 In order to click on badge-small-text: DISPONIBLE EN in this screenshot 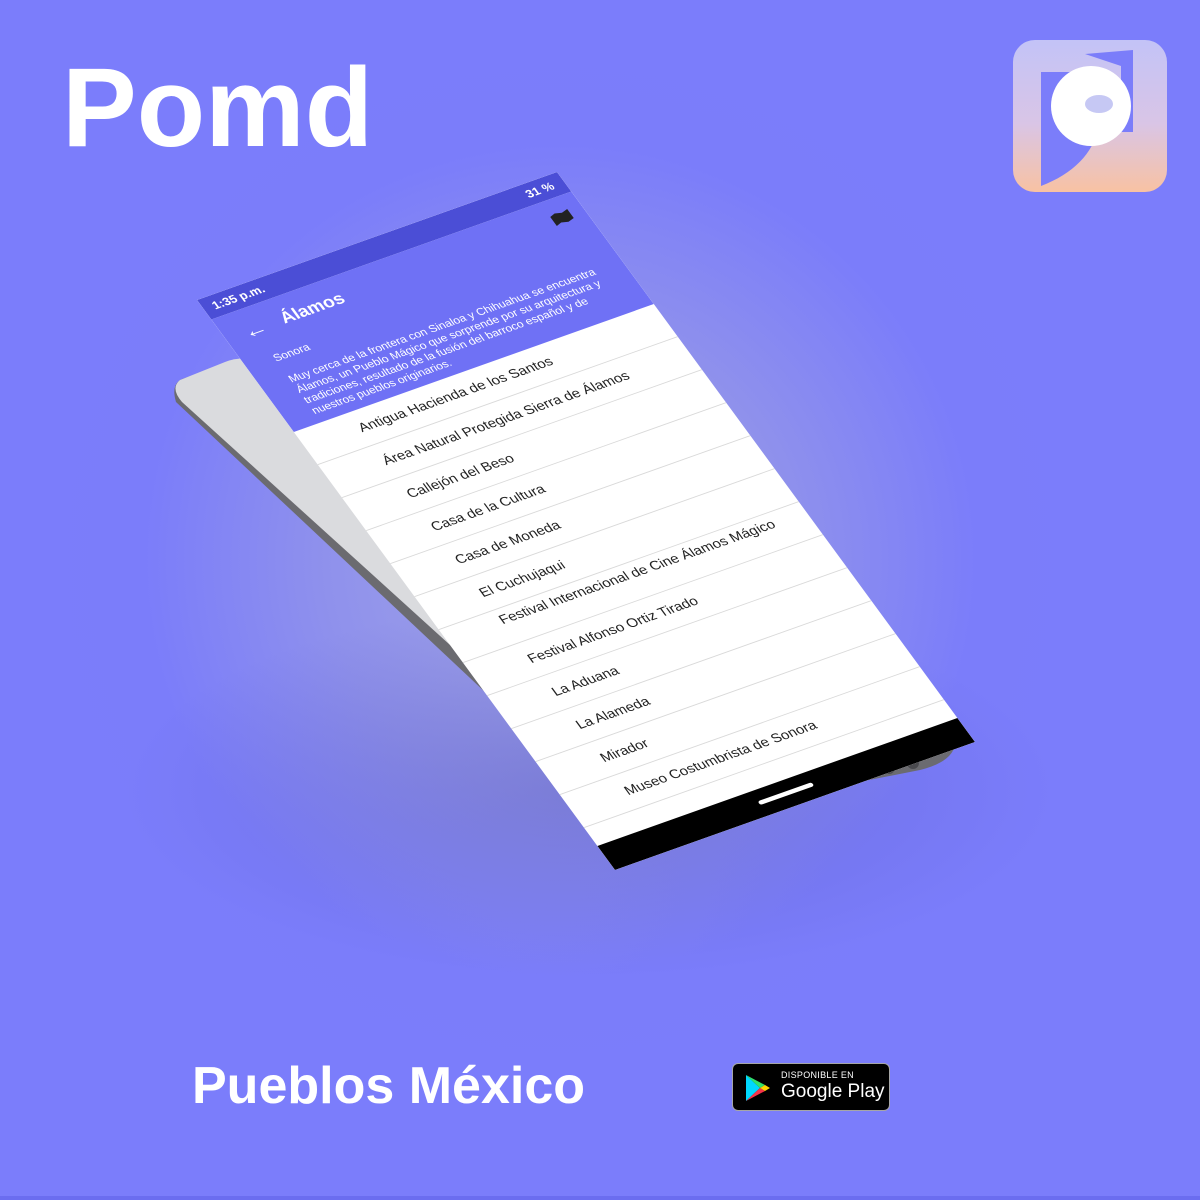, I will do `click(817, 1075)`.